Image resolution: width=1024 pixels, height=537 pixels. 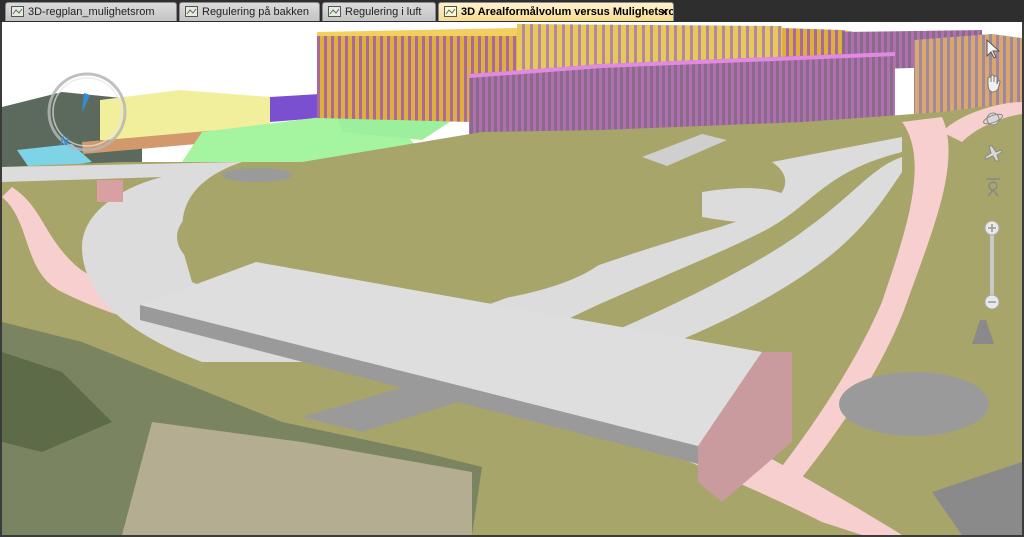 I want to click on tab-label: Regulering på bakken, so click(x=256, y=12).